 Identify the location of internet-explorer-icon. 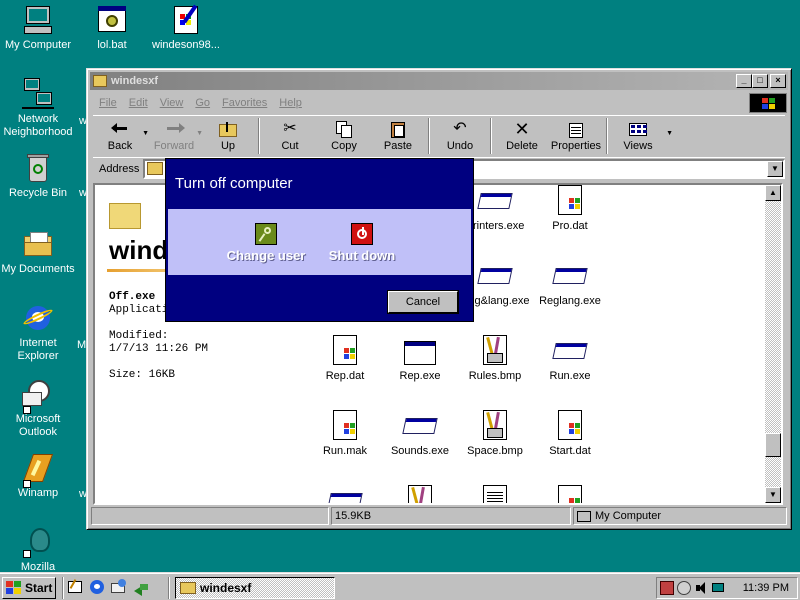
(97, 587).